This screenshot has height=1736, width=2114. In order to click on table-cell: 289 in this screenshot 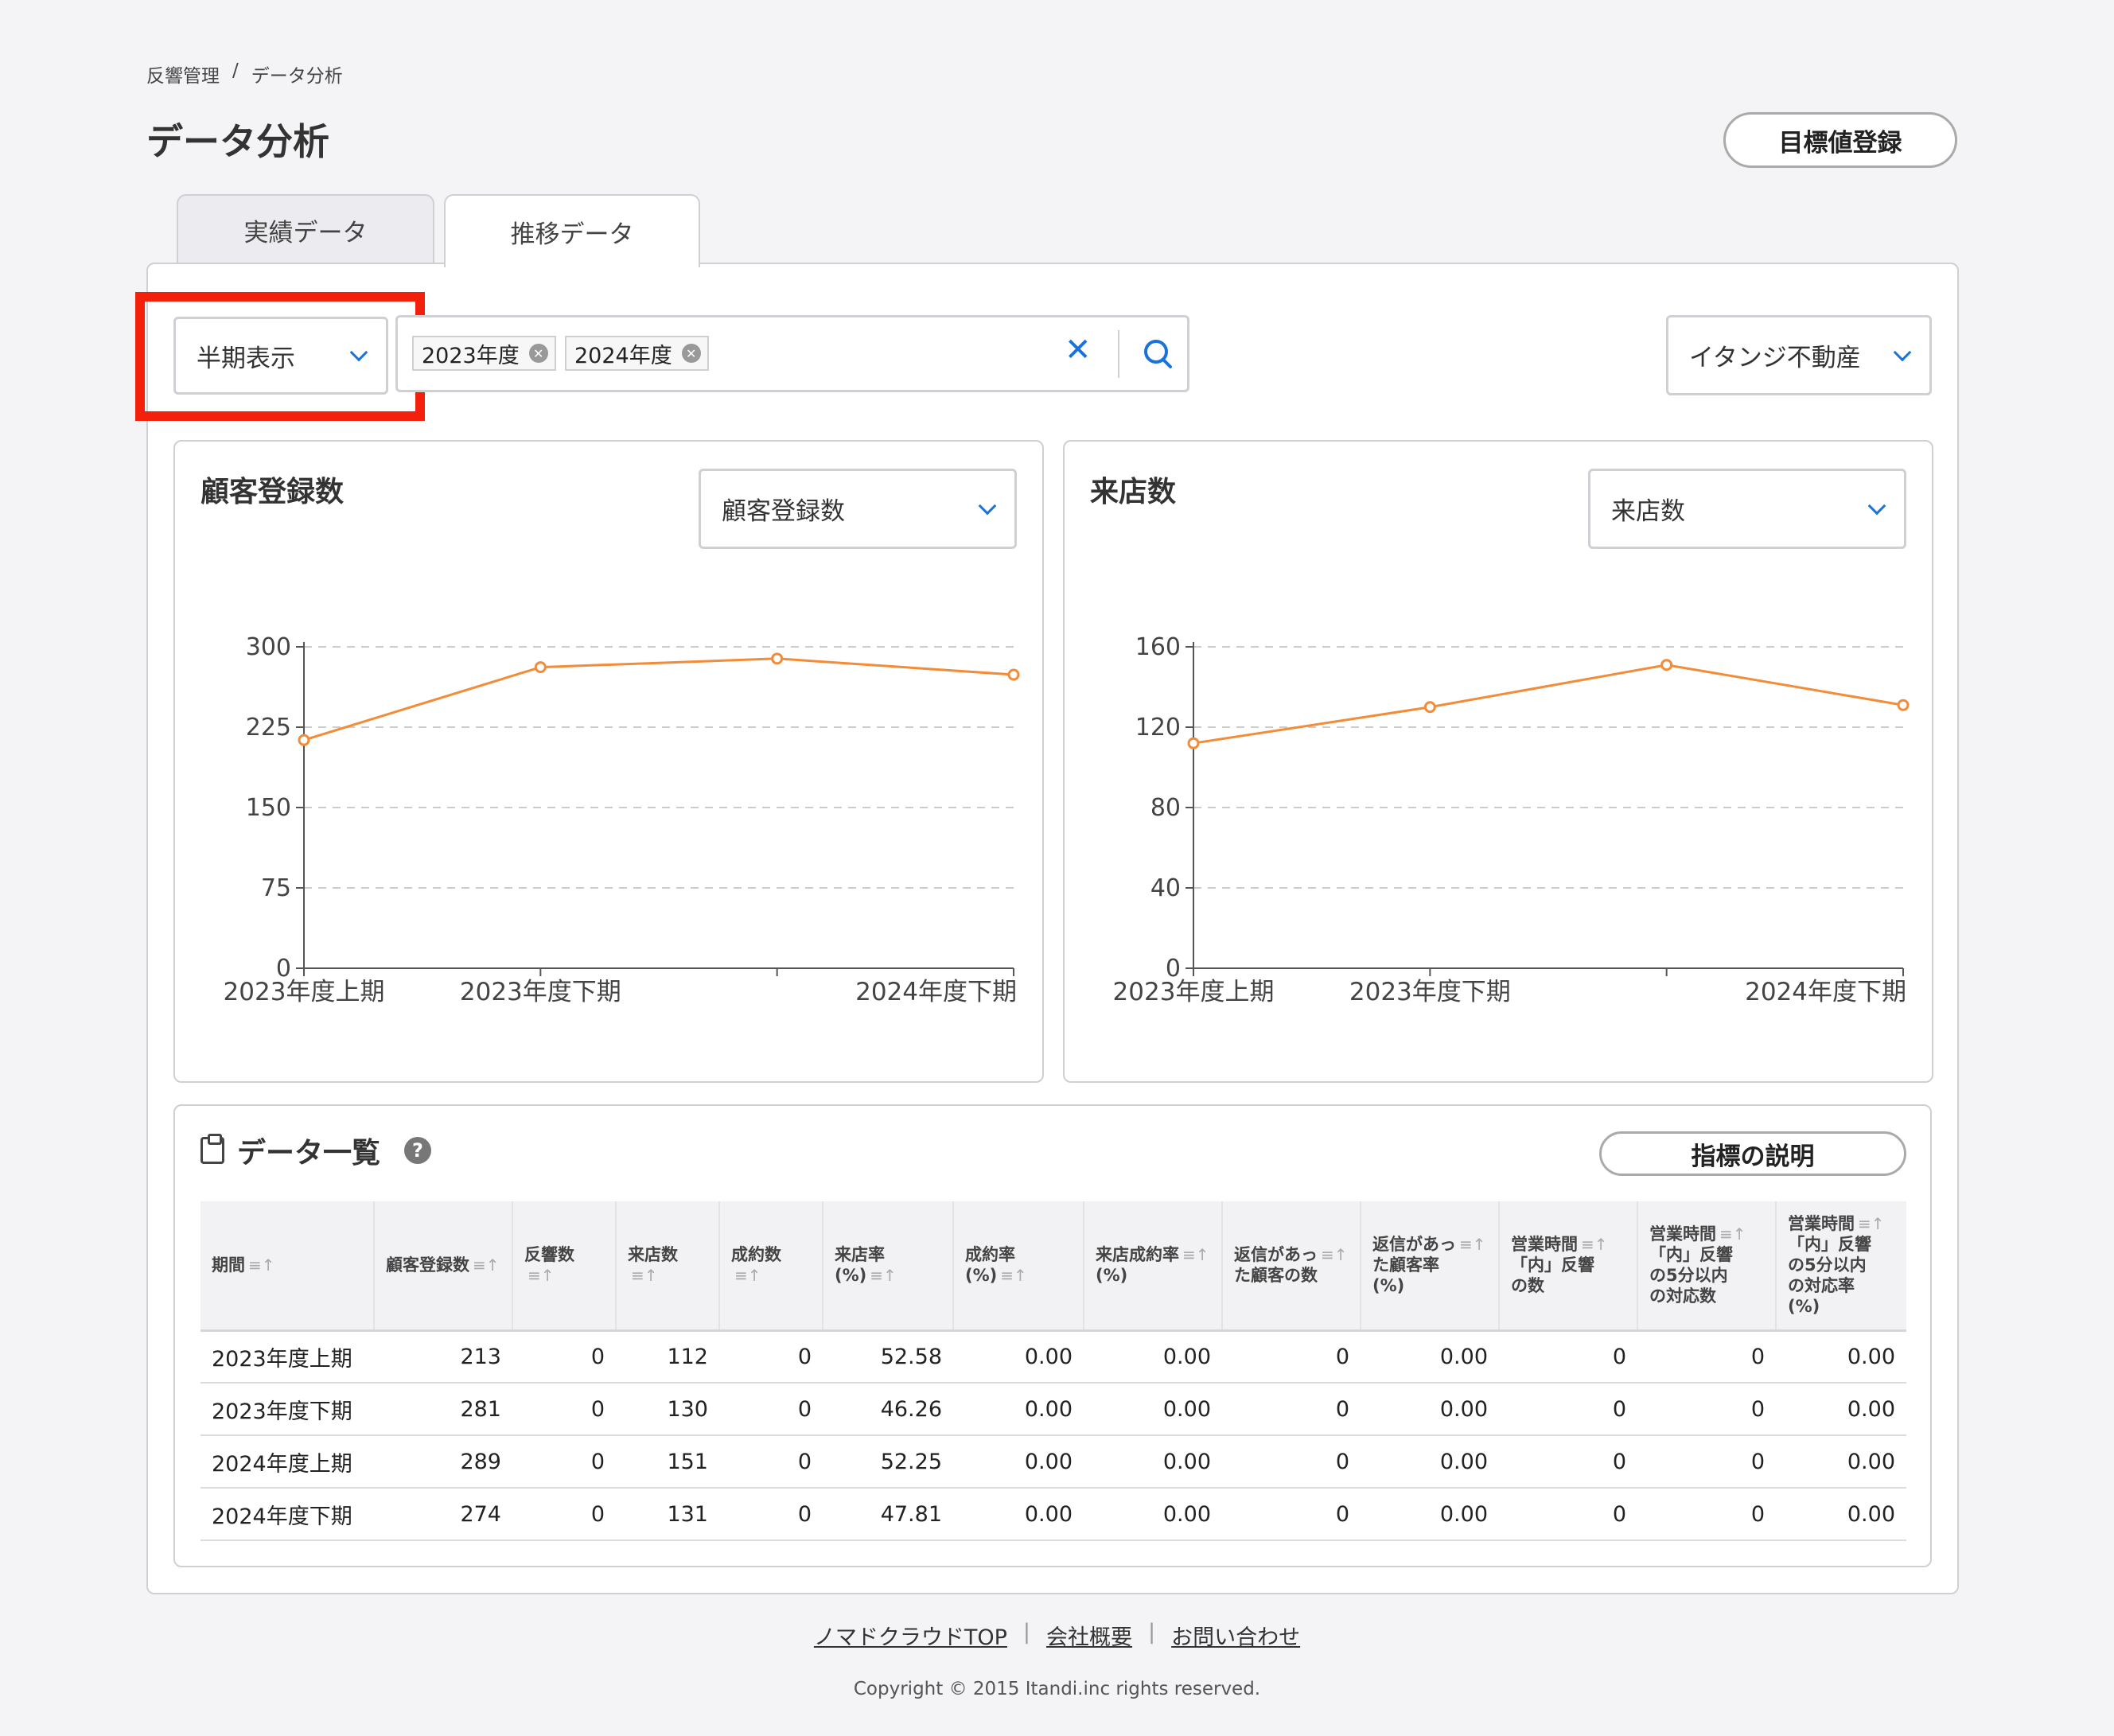, I will do `click(443, 1462)`.